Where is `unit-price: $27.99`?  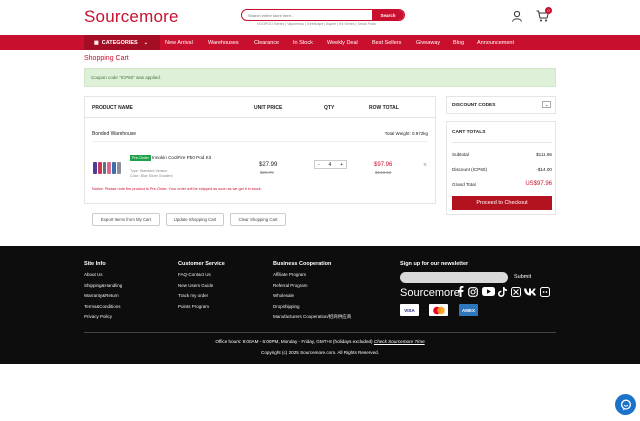
unit-price: $27.99 is located at coordinates (268, 165).